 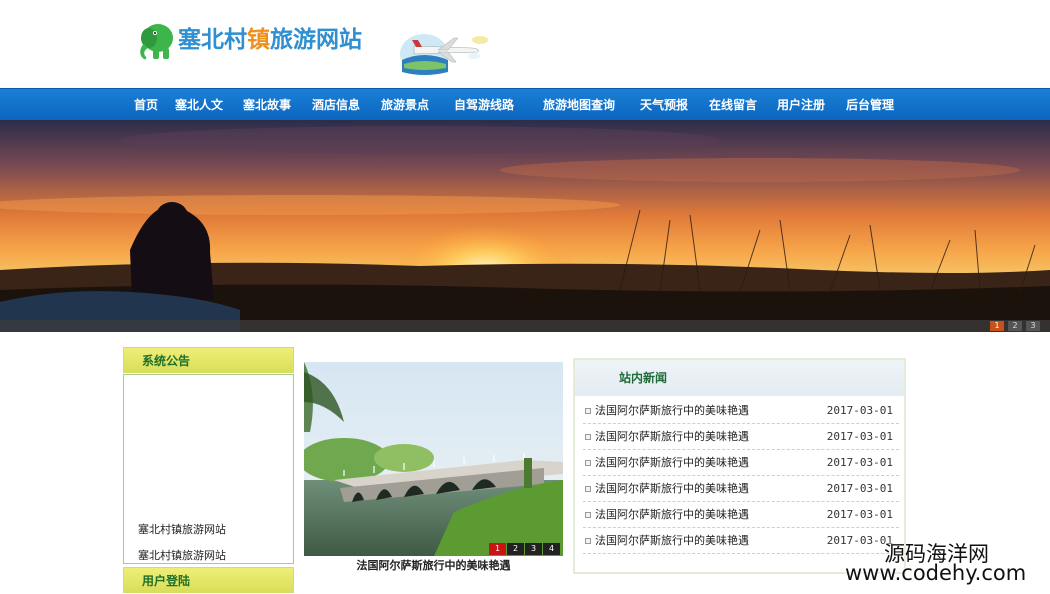 What do you see at coordinates (533, 549) in the screenshot?
I see `slideshow-page-3-button: 3` at bounding box center [533, 549].